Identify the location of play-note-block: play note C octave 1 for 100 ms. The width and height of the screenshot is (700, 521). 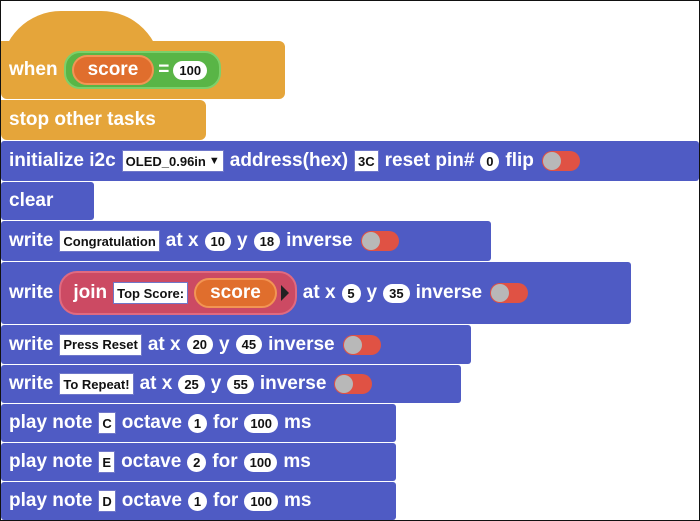
(198, 423).